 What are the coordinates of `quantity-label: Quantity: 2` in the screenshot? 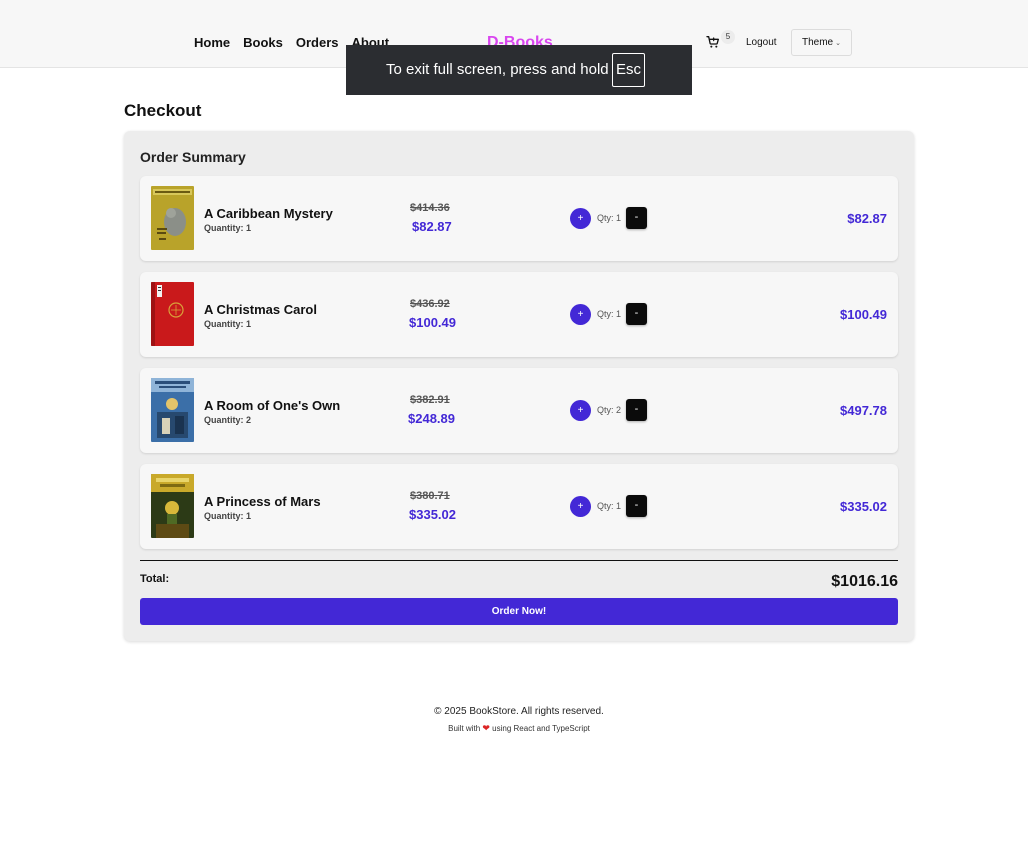 It's located at (228, 420).